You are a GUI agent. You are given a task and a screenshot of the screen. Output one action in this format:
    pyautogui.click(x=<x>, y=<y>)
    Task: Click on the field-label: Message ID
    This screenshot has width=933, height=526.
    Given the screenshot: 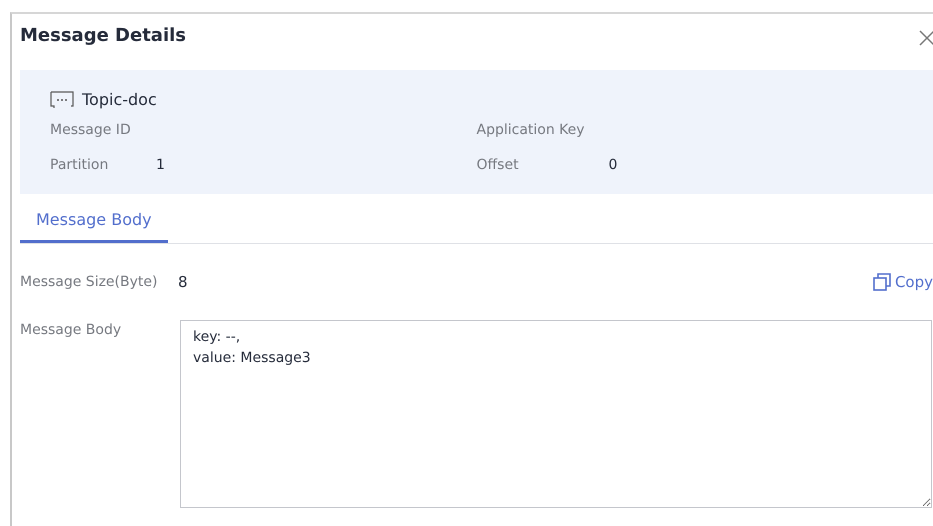 What is the action you would take?
    pyautogui.click(x=91, y=130)
    